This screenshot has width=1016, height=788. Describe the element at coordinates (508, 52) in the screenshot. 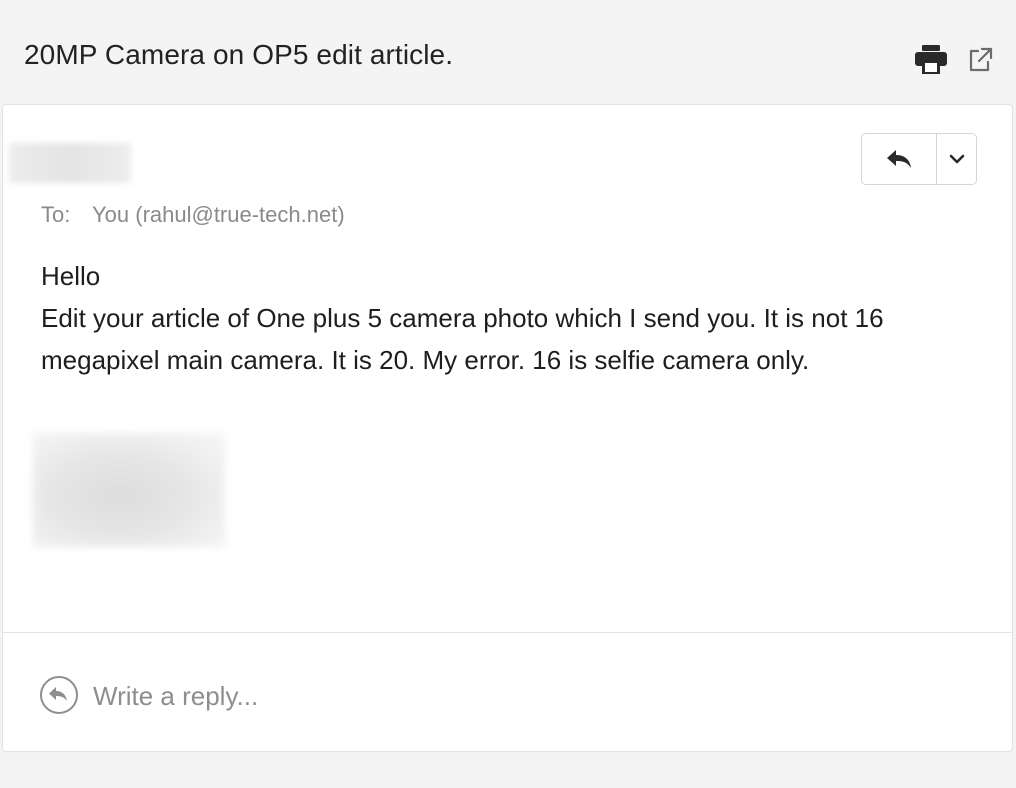

I see `message-header: 20MP Camera on OP5 edit article.` at that location.